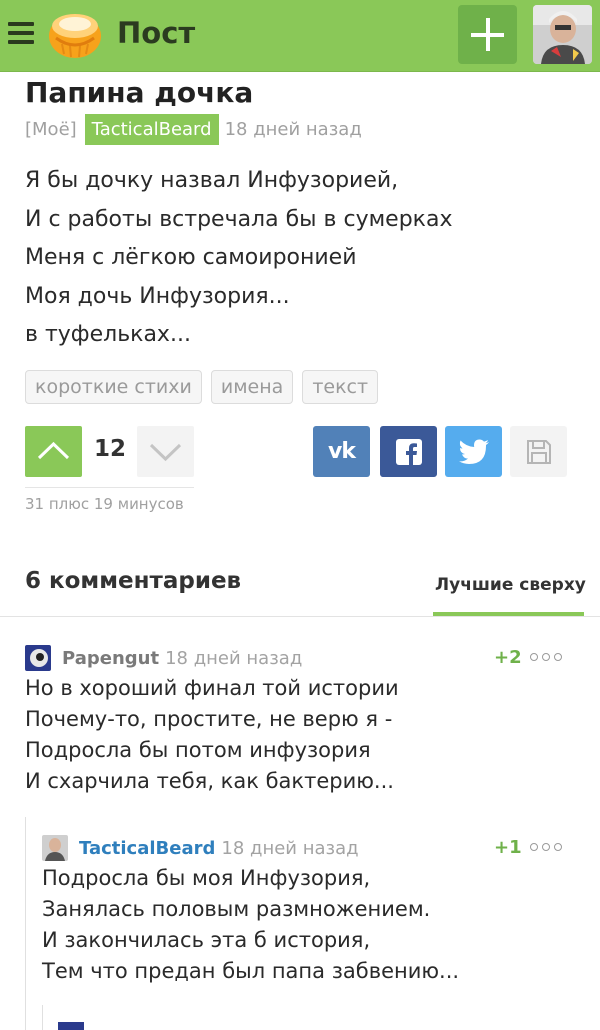 Image resolution: width=600 pixels, height=1030 pixels. What do you see at coordinates (239, 219) in the screenshot?
I see `post-line: И с работы встречала бы в сумерках` at bounding box center [239, 219].